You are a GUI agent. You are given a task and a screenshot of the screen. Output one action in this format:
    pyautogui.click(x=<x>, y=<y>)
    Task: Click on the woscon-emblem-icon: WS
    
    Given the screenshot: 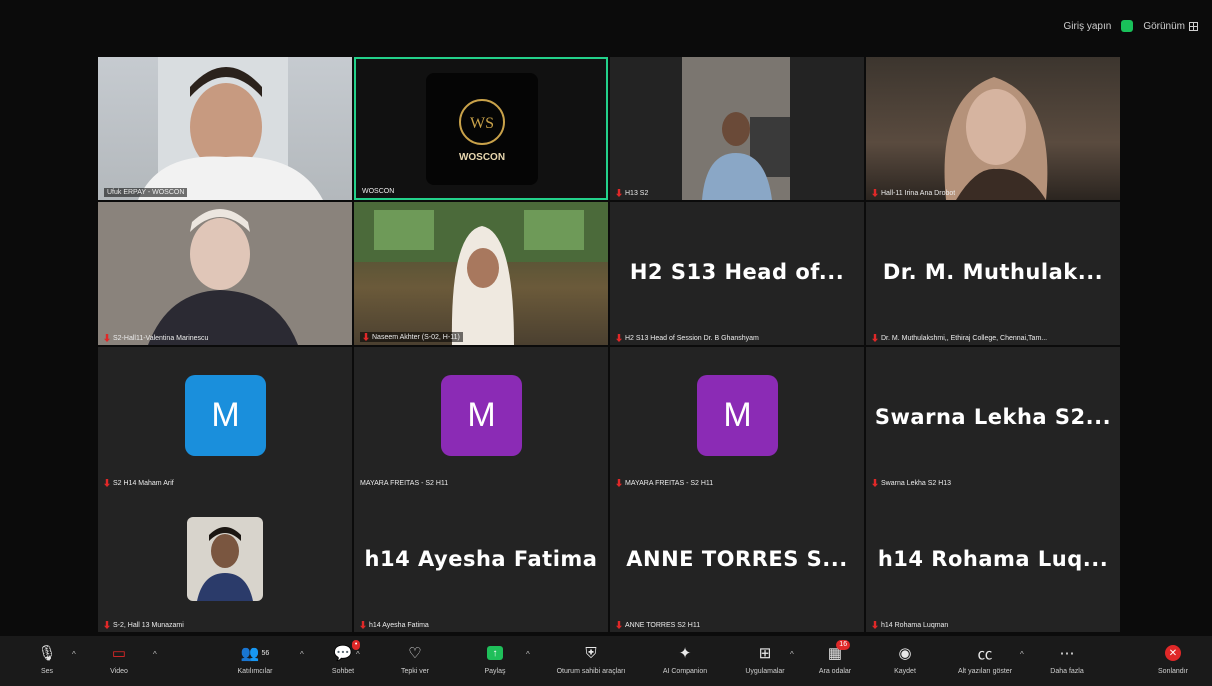 What is the action you would take?
    pyautogui.click(x=482, y=121)
    